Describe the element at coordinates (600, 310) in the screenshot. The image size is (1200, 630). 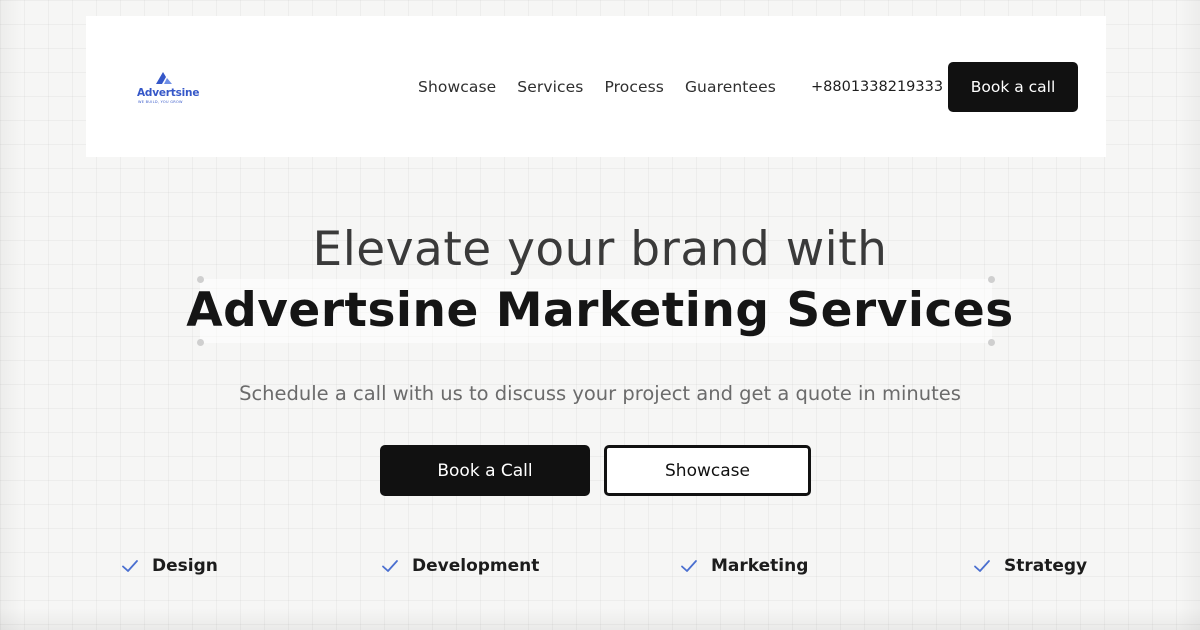
I see `hero-title-line2: Advertsine Marketing Services` at that location.